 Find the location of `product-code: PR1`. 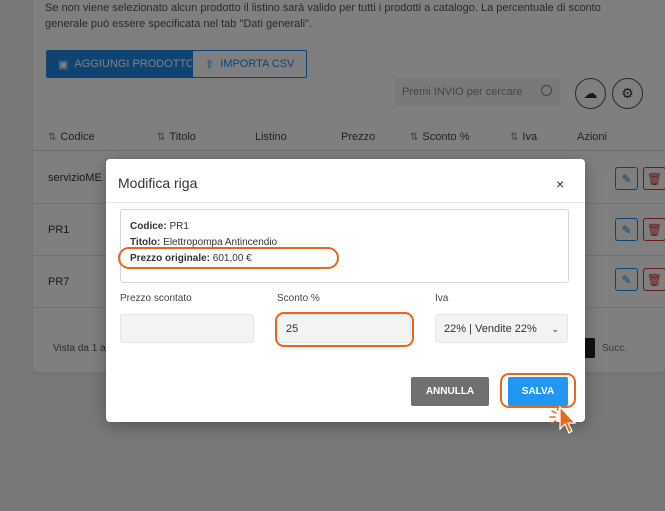

product-code: PR1 is located at coordinates (179, 226).